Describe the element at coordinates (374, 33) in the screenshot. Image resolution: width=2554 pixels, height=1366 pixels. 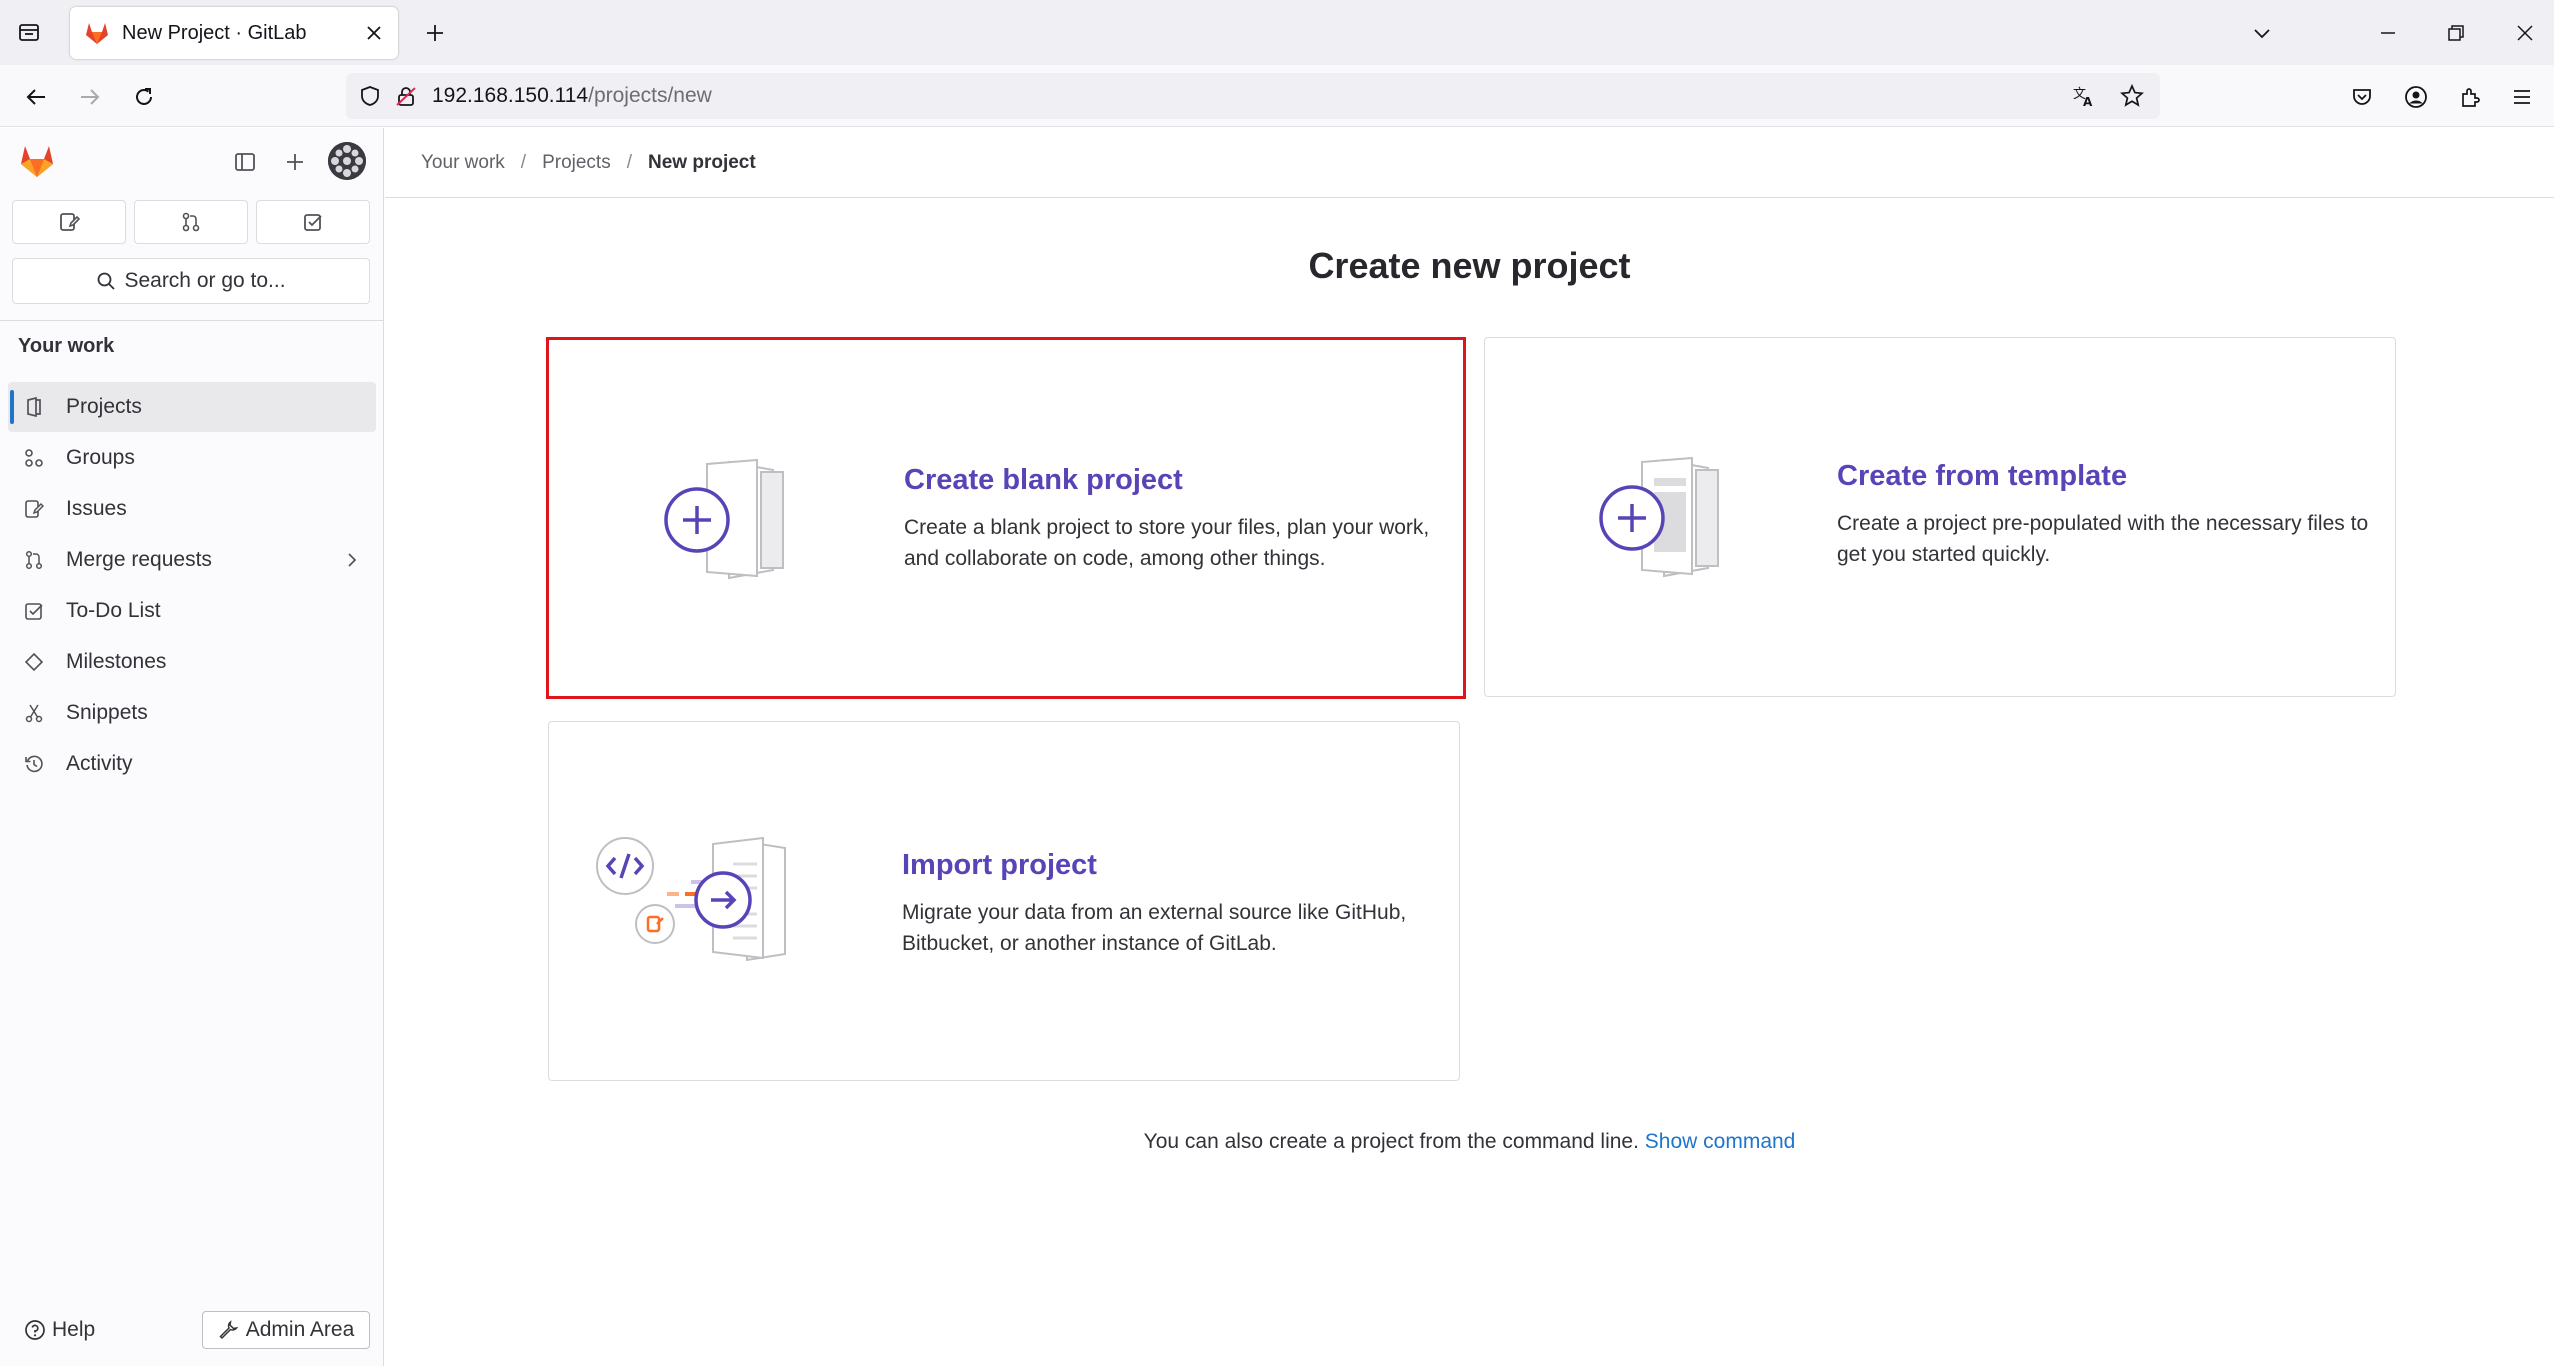
I see `close-tab-icon` at that location.